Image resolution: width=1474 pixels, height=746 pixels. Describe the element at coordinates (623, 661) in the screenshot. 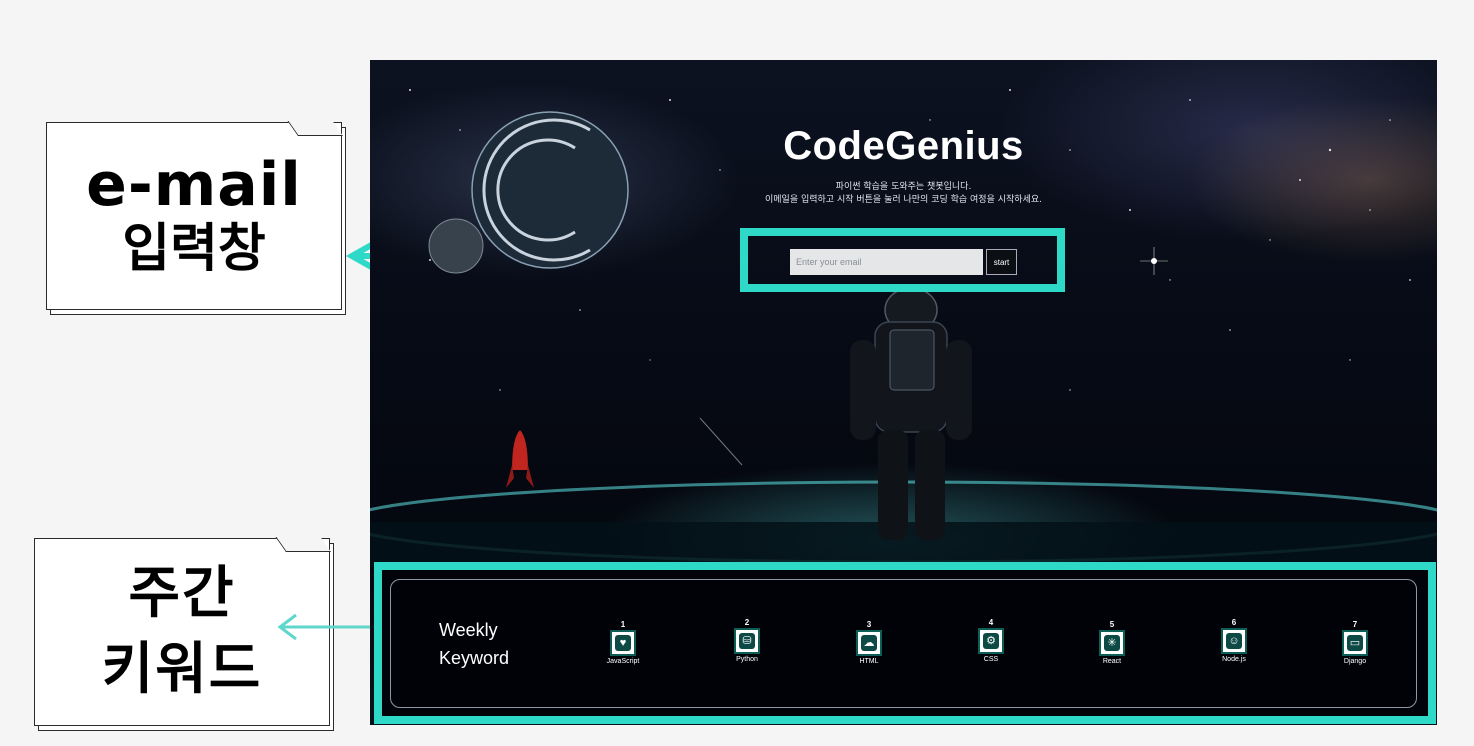

I see `keyword-name: JavaScript` at that location.